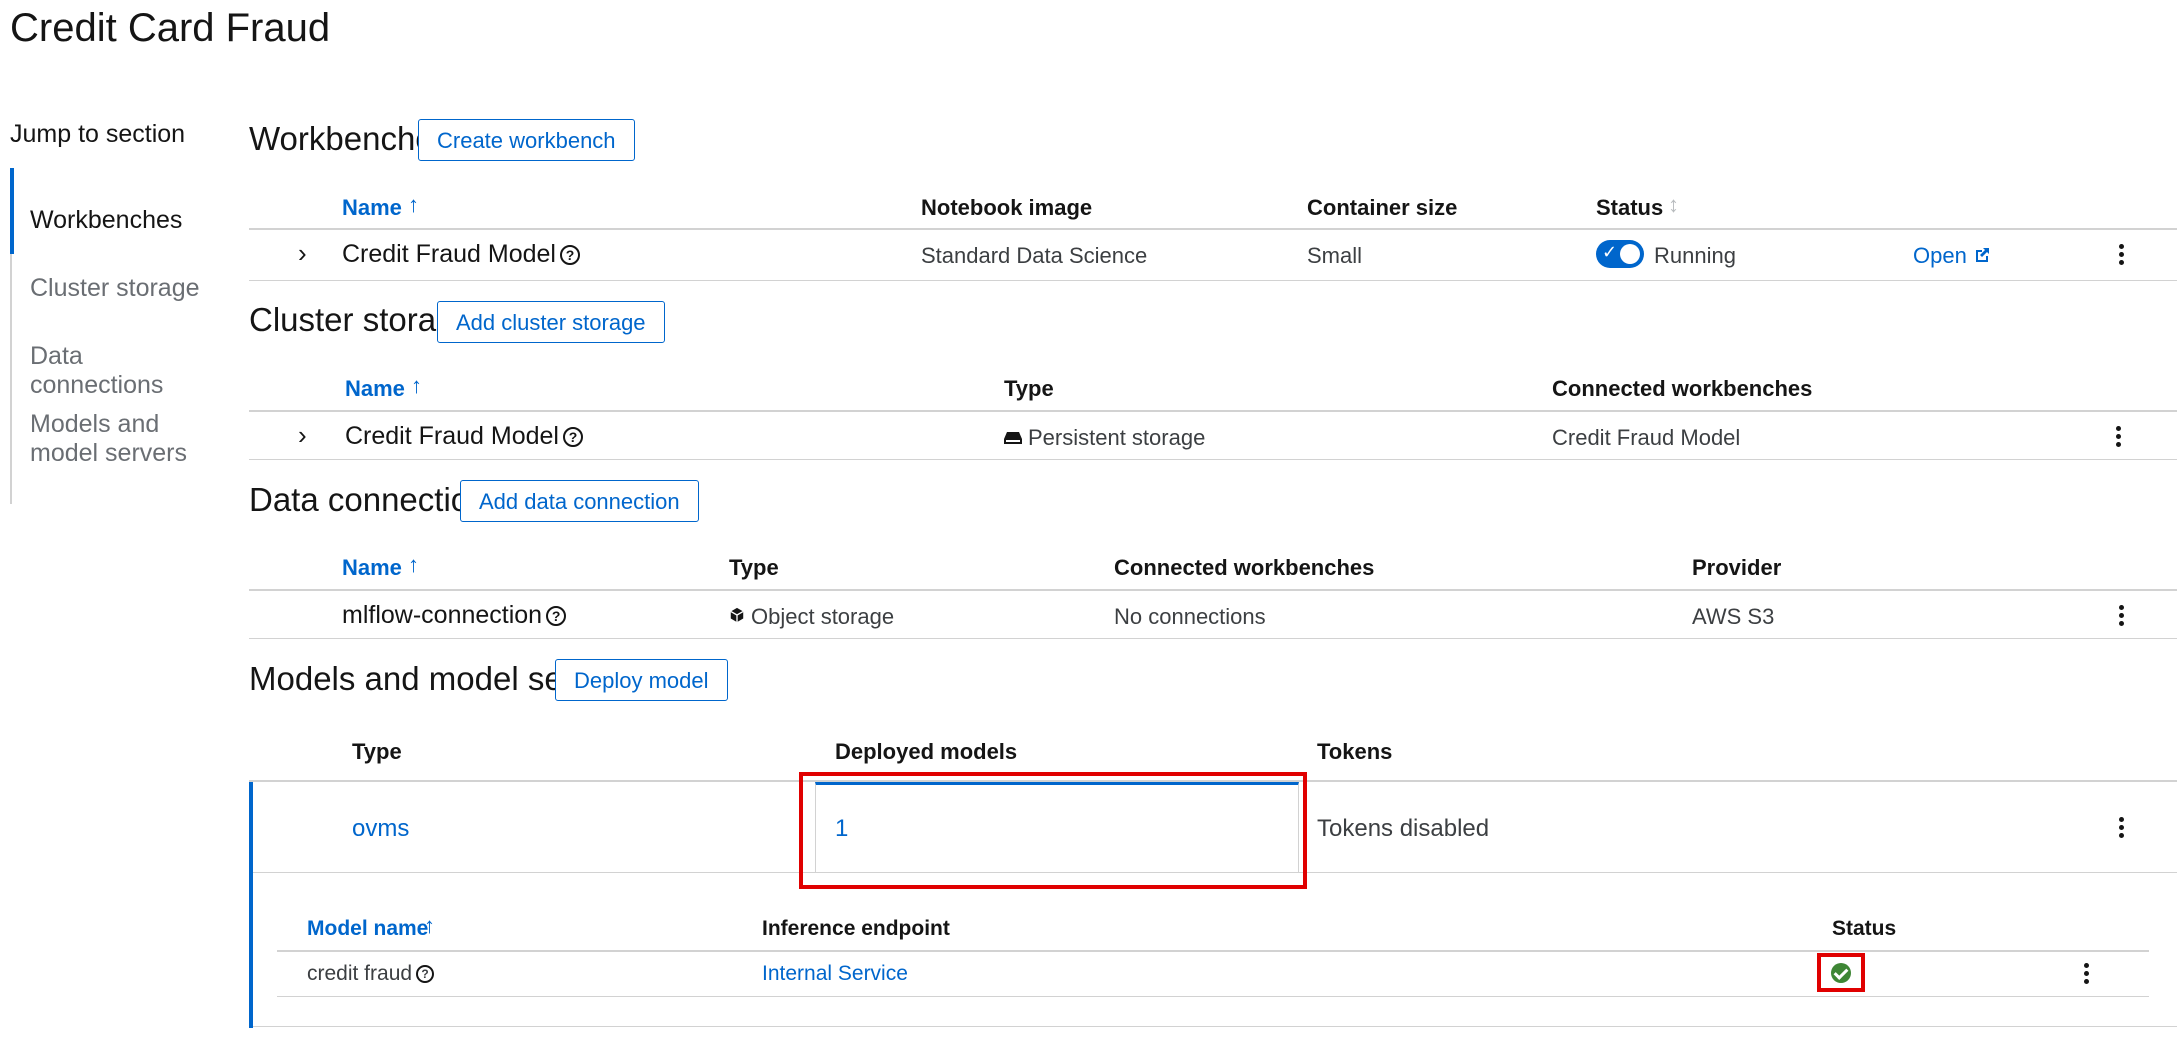  I want to click on page-title: Credit Card Fraud, so click(170, 28).